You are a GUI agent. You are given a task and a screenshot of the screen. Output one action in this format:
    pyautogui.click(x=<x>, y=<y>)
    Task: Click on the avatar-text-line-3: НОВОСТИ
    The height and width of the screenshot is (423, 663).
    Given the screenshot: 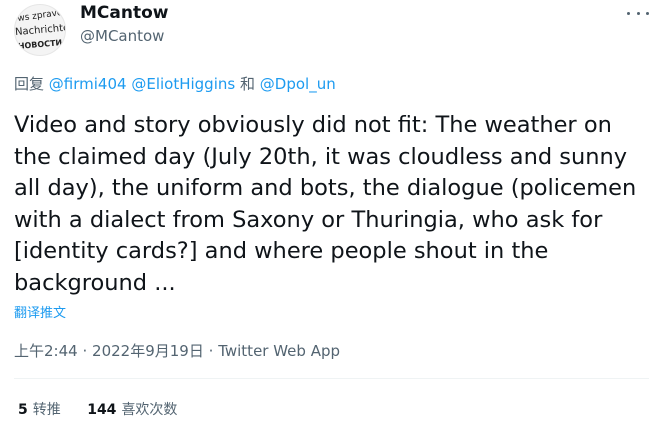 What is the action you would take?
    pyautogui.click(x=40, y=44)
    